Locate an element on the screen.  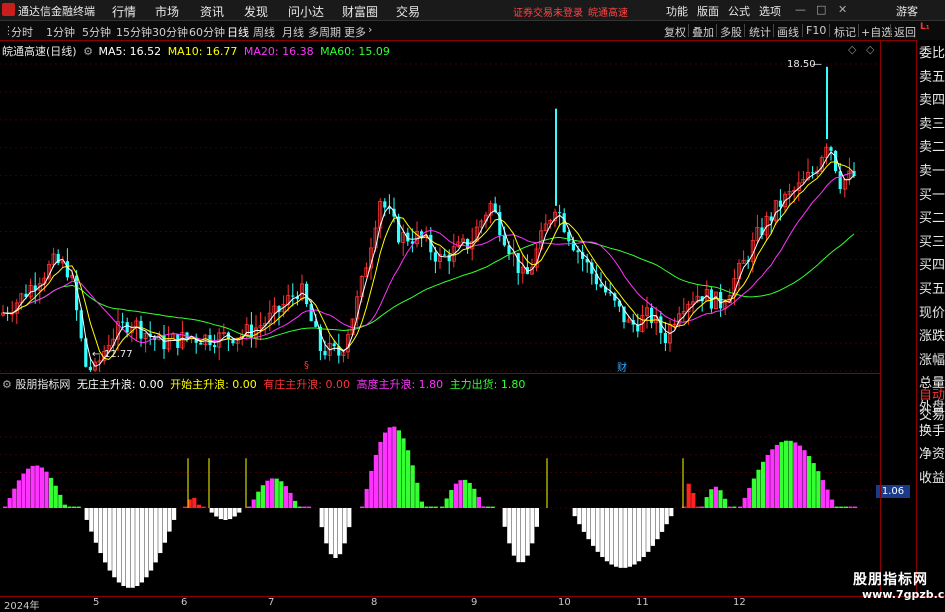
f10-button: F10 is located at coordinates (816, 30).